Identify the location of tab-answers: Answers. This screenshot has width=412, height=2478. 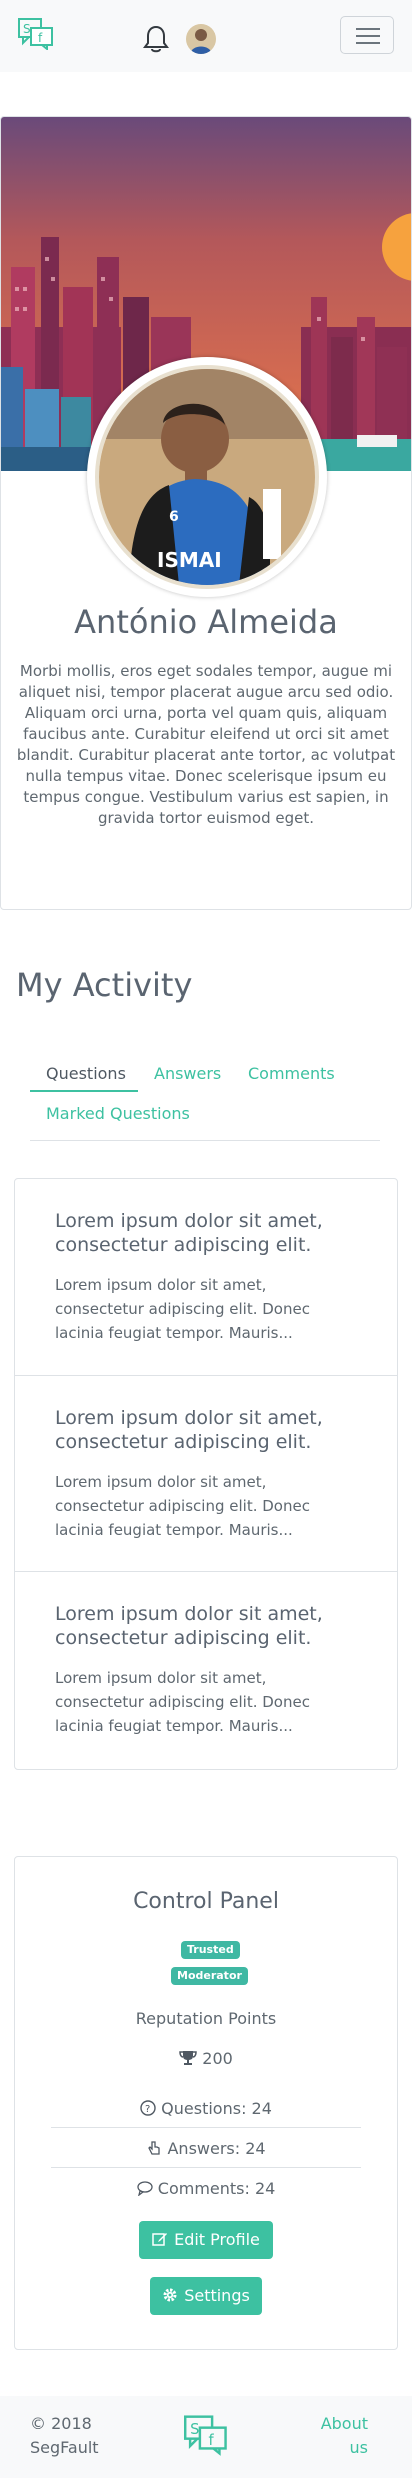
(187, 1073).